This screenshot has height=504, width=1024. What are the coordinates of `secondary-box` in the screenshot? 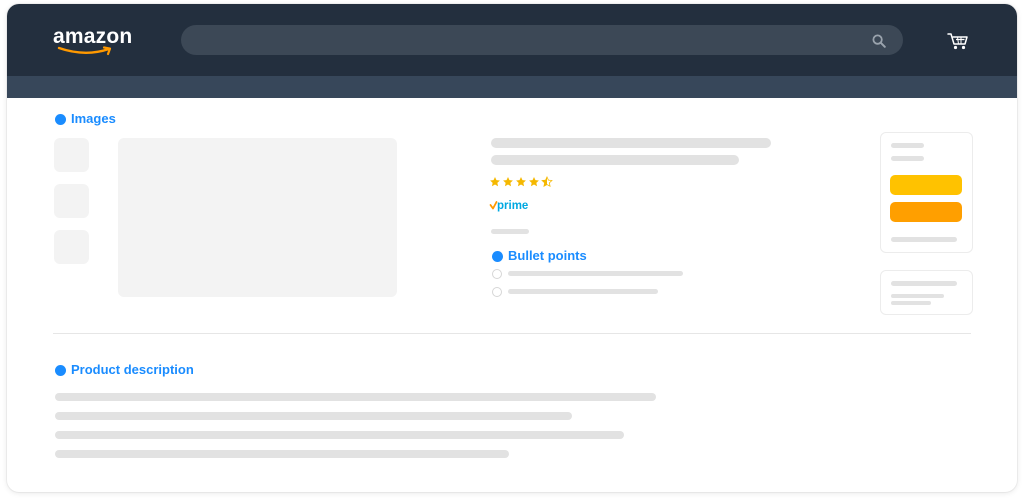 It's located at (926, 292).